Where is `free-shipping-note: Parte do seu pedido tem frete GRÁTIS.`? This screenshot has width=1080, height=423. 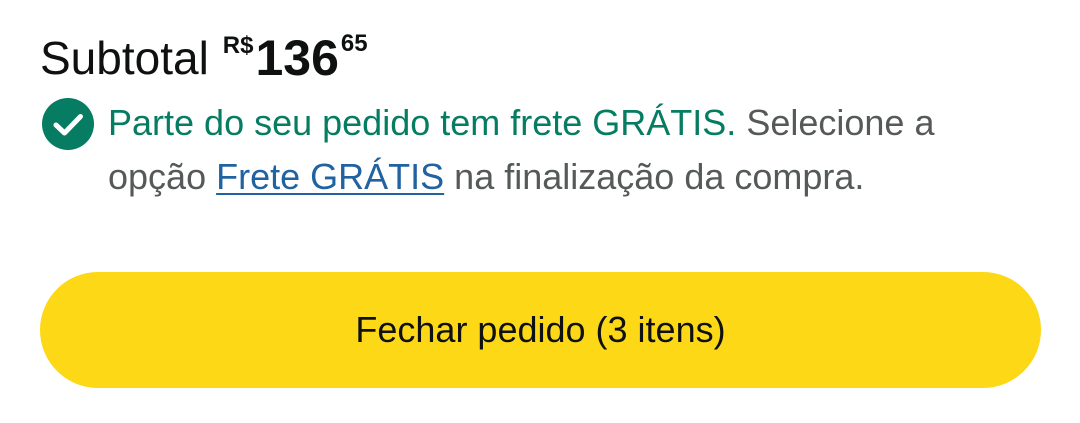 free-shipping-note: Parte do seu pedido tem frete GRÁTIS. is located at coordinates (422, 122).